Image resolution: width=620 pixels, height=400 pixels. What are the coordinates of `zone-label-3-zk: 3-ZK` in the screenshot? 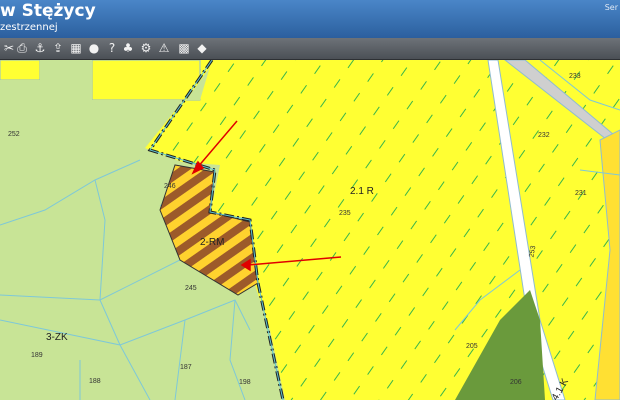 It's located at (57, 337).